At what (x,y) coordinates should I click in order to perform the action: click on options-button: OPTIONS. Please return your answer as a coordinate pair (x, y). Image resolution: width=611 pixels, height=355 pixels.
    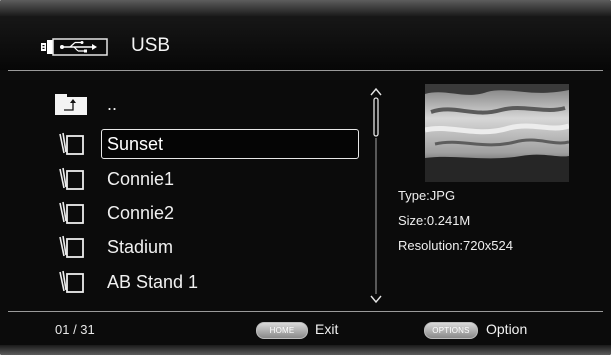
    Looking at the image, I should click on (451, 330).